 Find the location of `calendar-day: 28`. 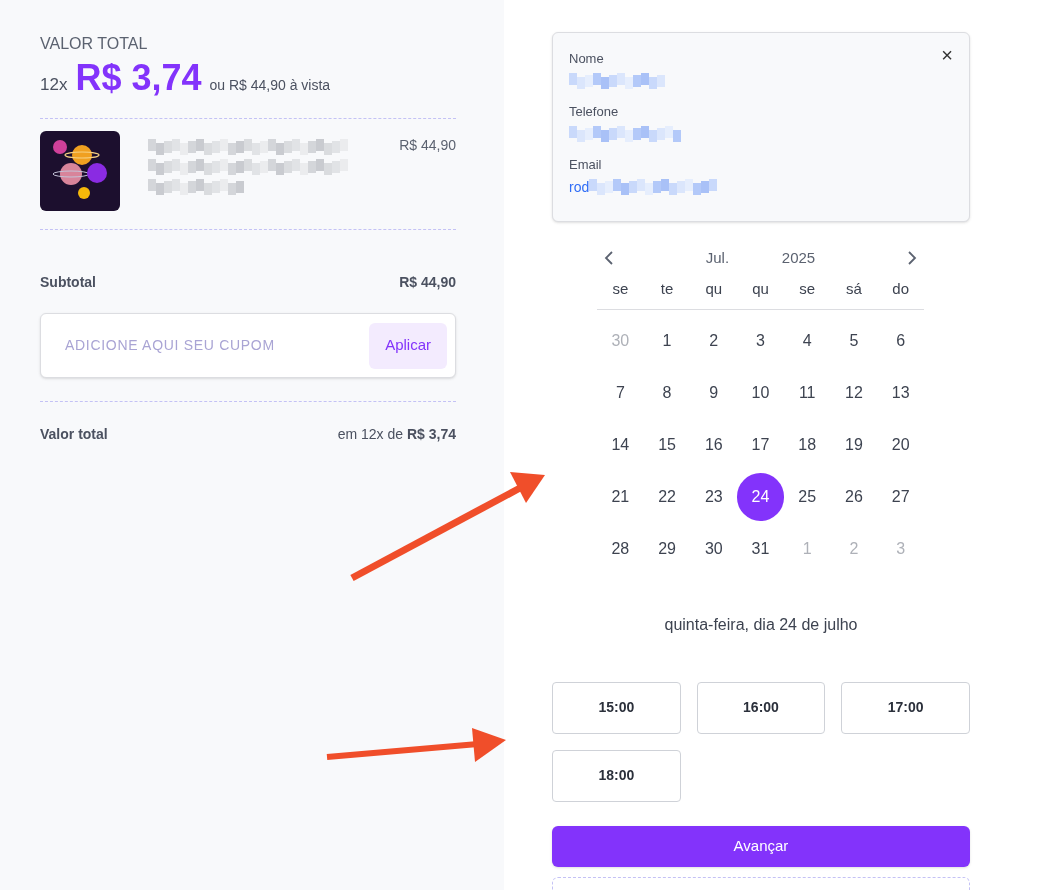

calendar-day: 28 is located at coordinates (620, 548).